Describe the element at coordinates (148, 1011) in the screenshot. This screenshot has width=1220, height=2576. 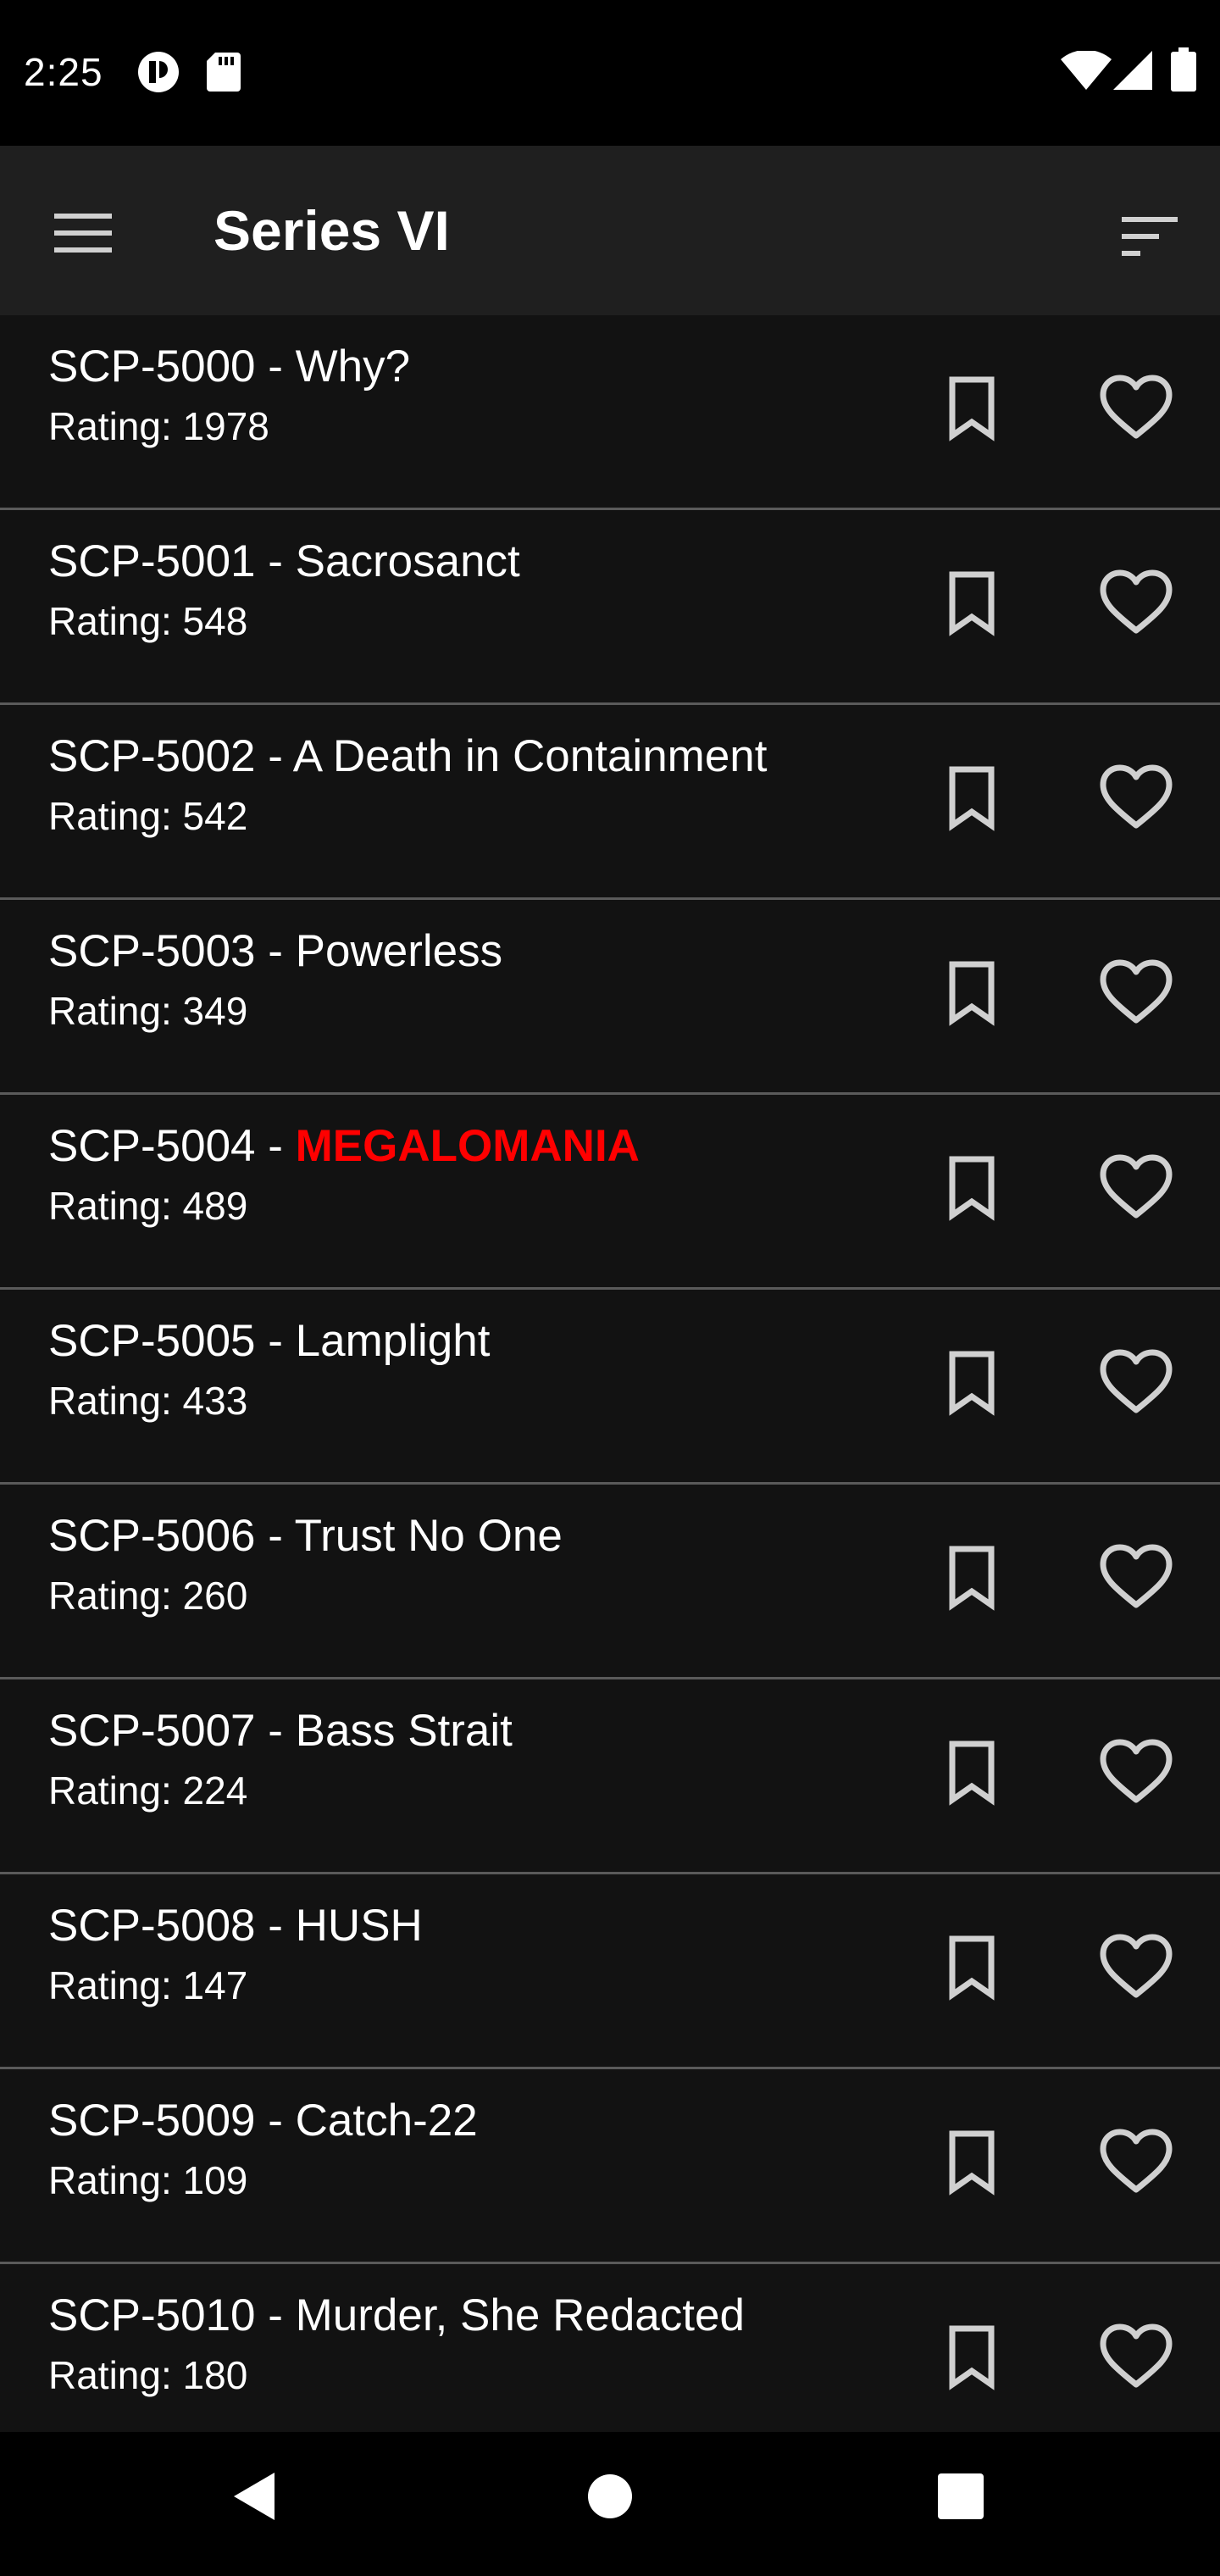
I see `item-rating: Rating: 349` at that location.